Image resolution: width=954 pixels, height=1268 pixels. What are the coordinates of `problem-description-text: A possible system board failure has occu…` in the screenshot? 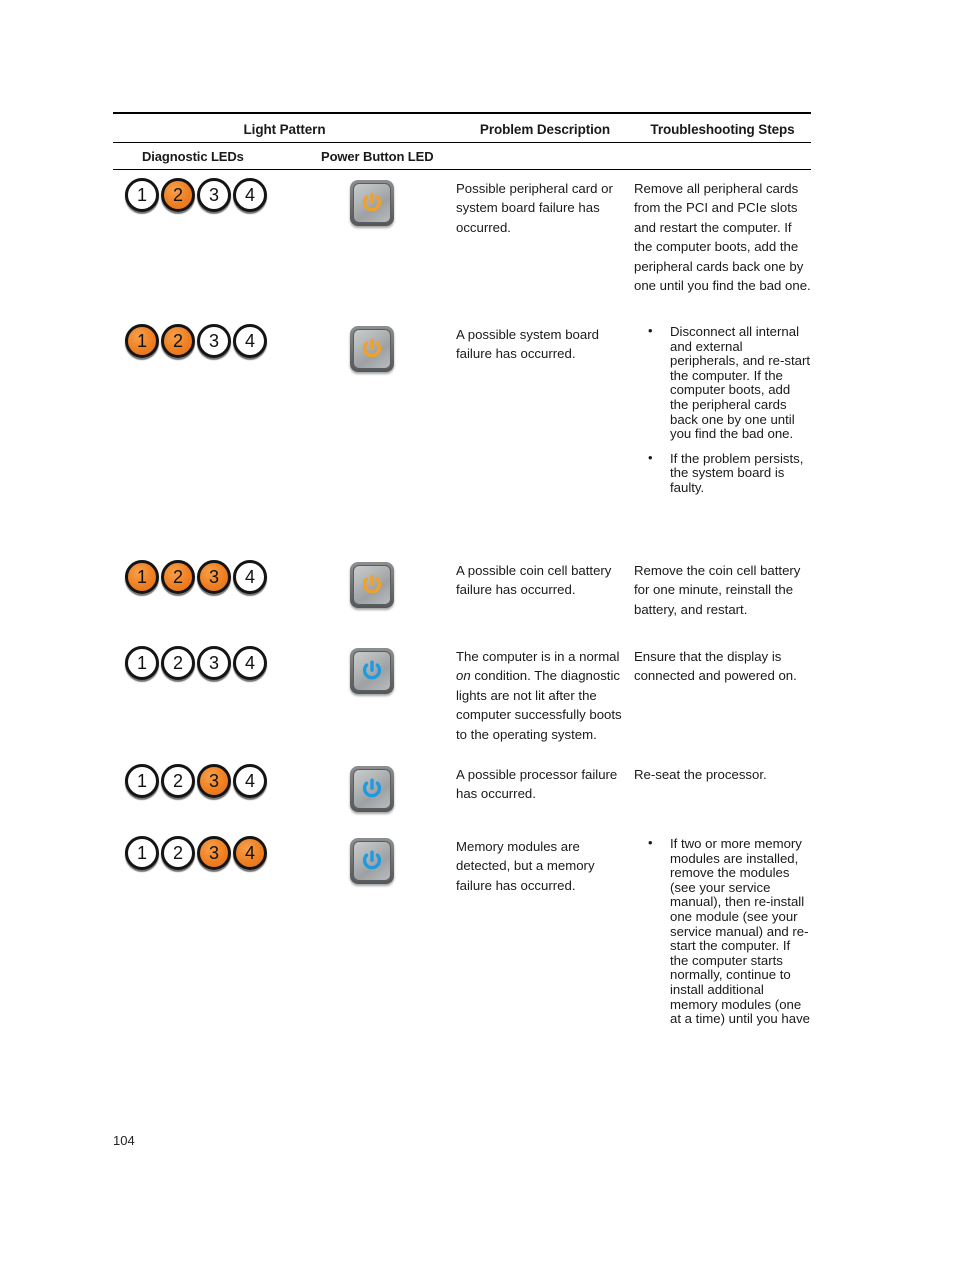 It's located at (527, 344).